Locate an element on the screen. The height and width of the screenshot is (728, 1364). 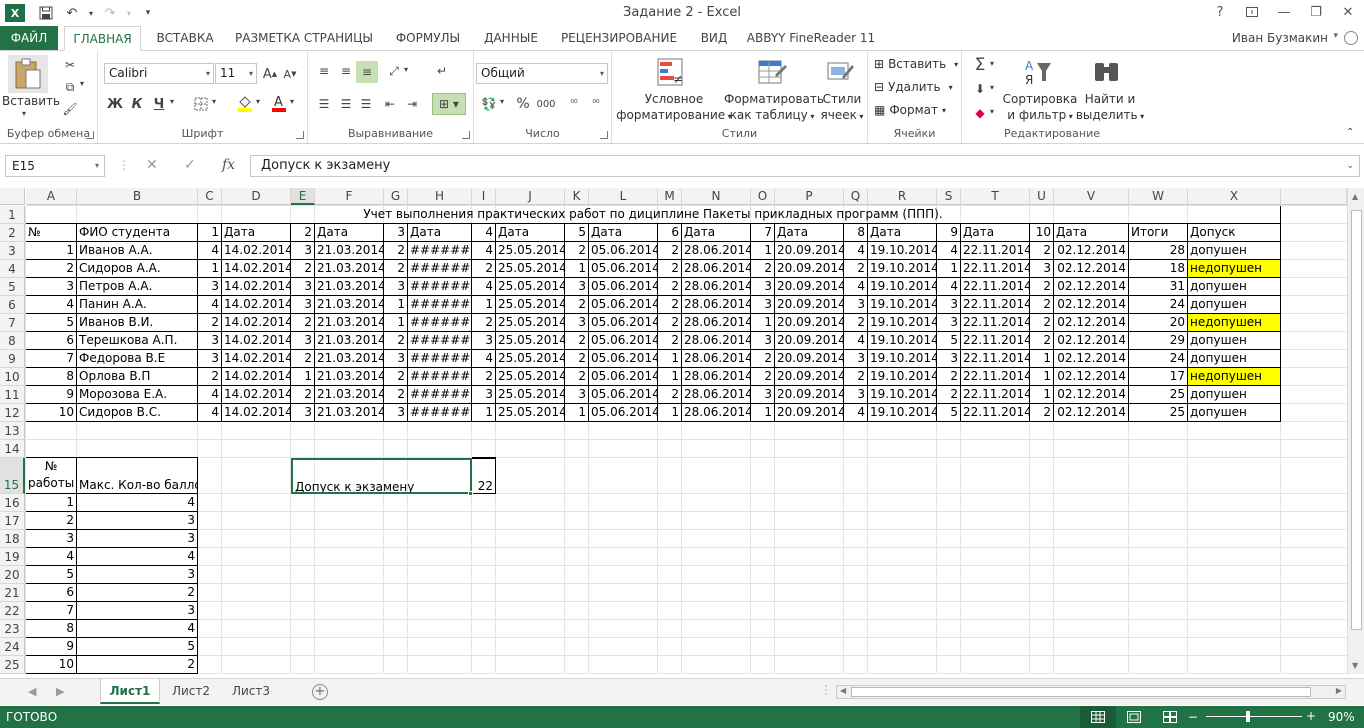
help-button: ? is located at coordinates (1220, 12).